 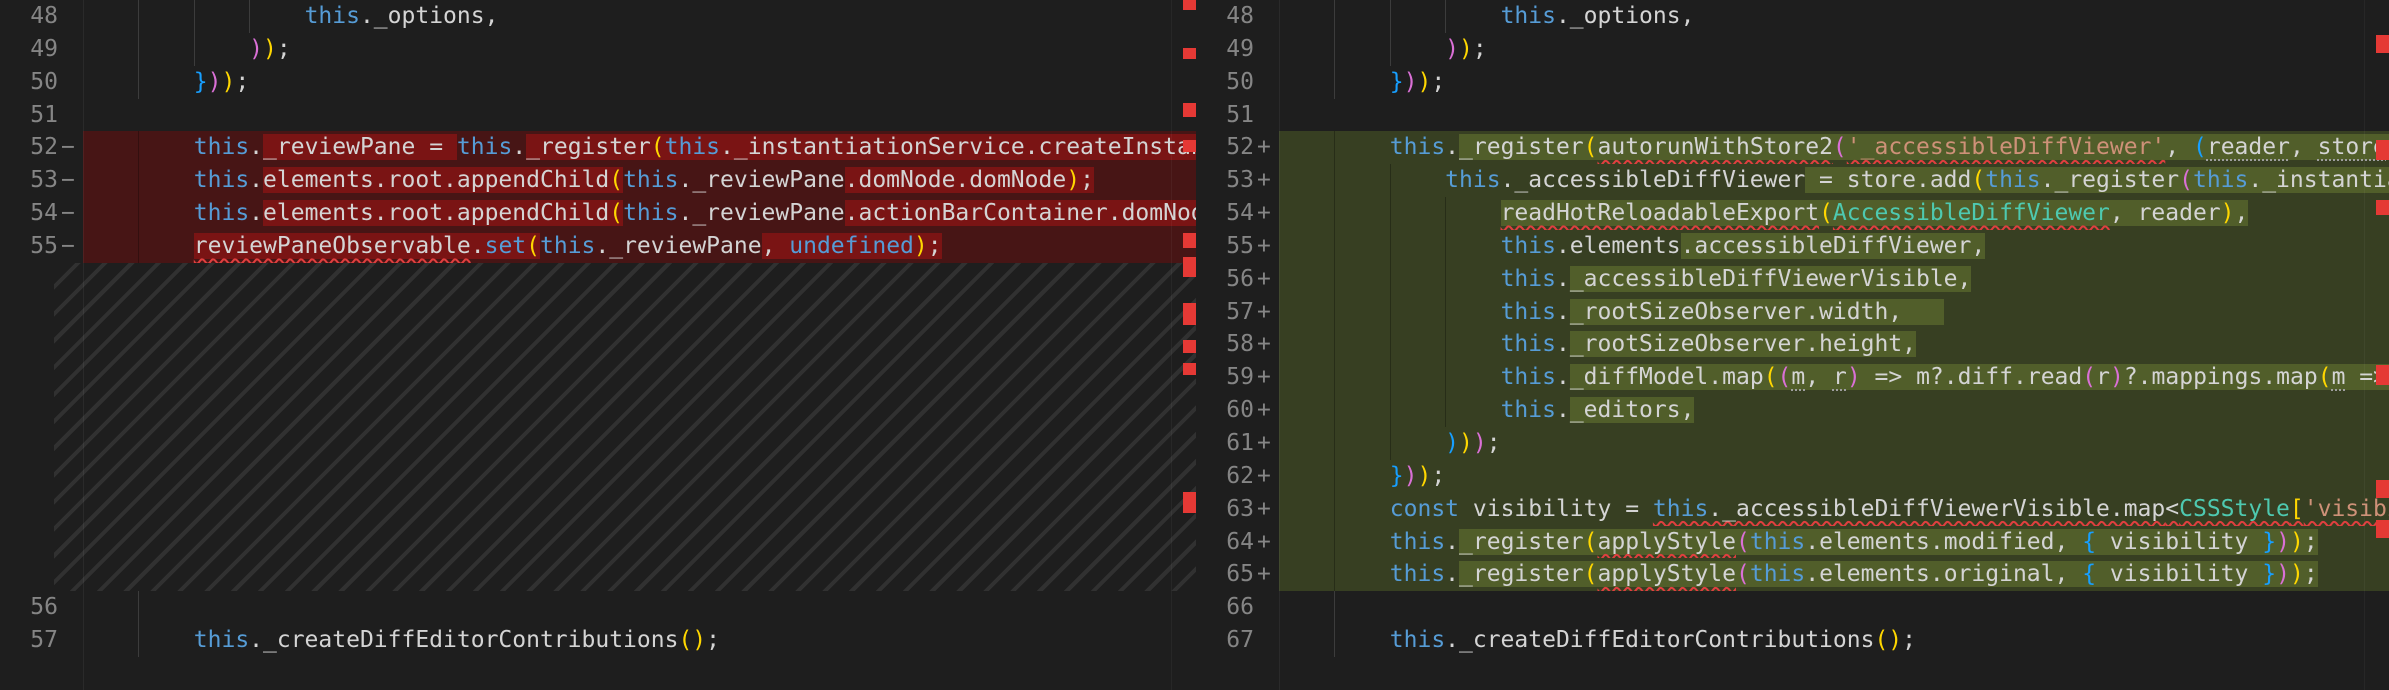 I want to click on line-number: 61, so click(x=1225, y=443).